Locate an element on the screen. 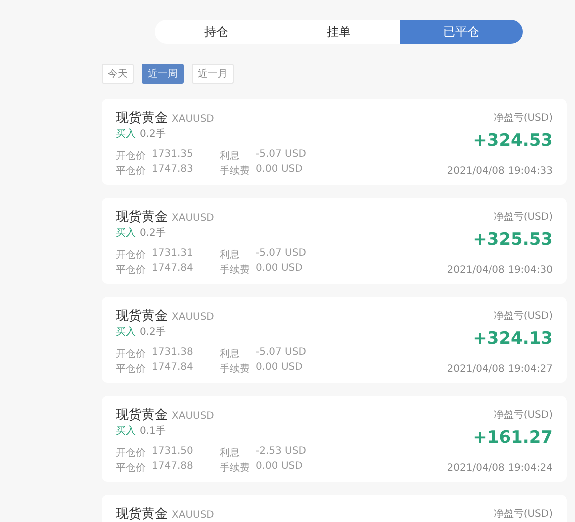 The image size is (575, 522). field-value: 1747.88 is located at coordinates (173, 467).